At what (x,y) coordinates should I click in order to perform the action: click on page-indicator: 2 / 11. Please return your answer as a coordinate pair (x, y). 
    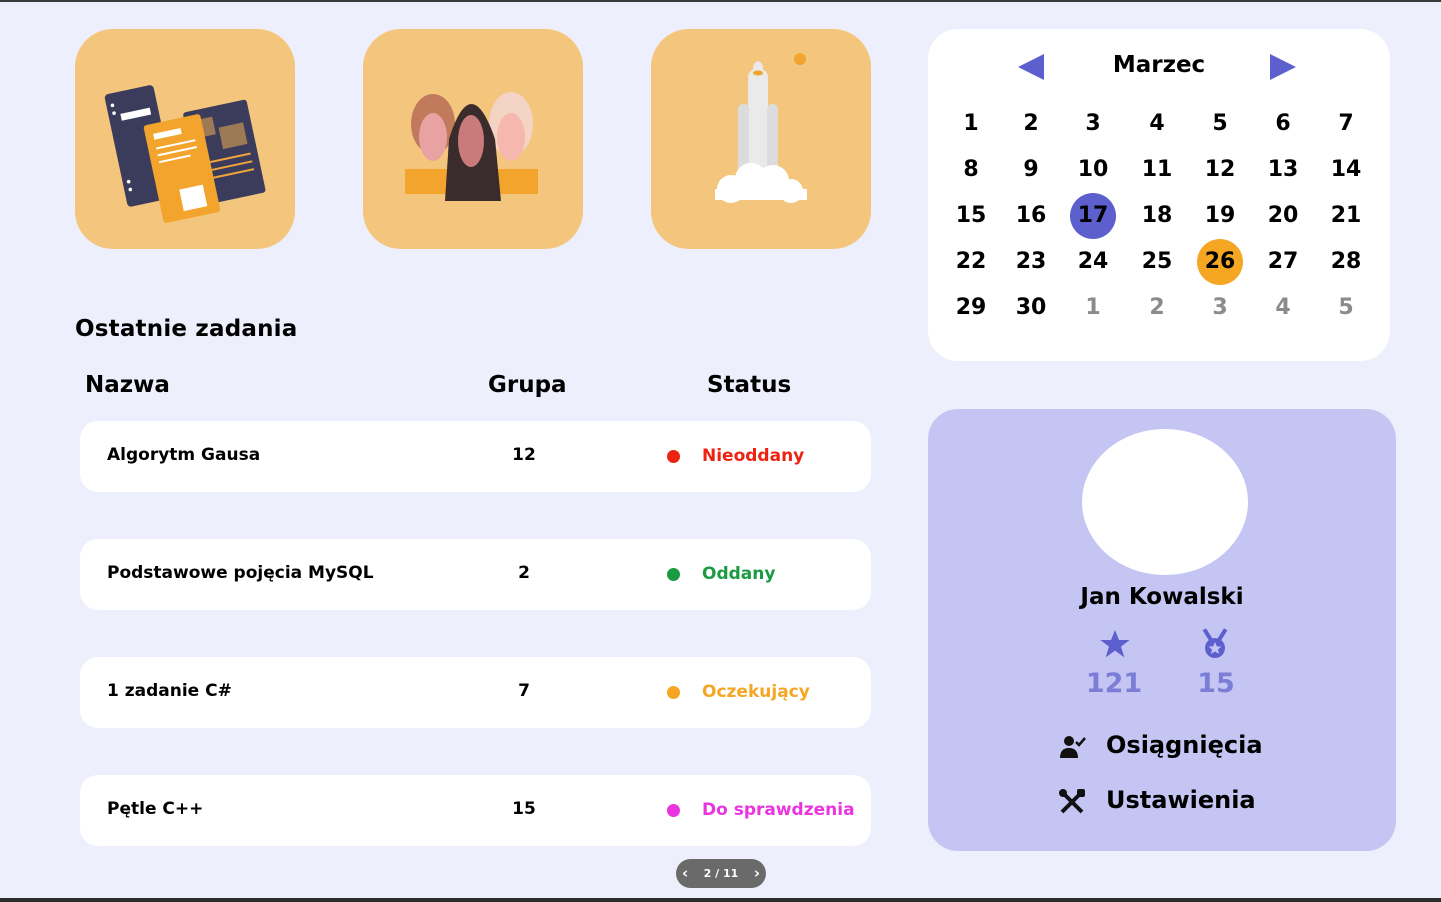
    Looking at the image, I should click on (721, 873).